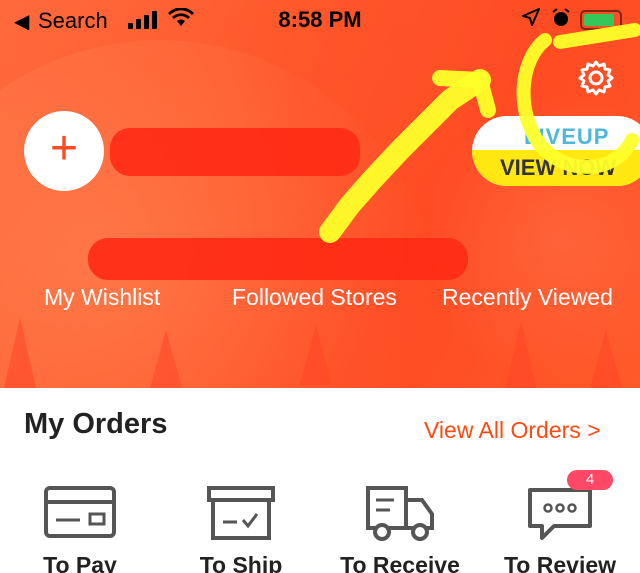 Image resolution: width=640 pixels, height=573 pixels. I want to click on followed-stores-link: Followed Stores, so click(314, 297).